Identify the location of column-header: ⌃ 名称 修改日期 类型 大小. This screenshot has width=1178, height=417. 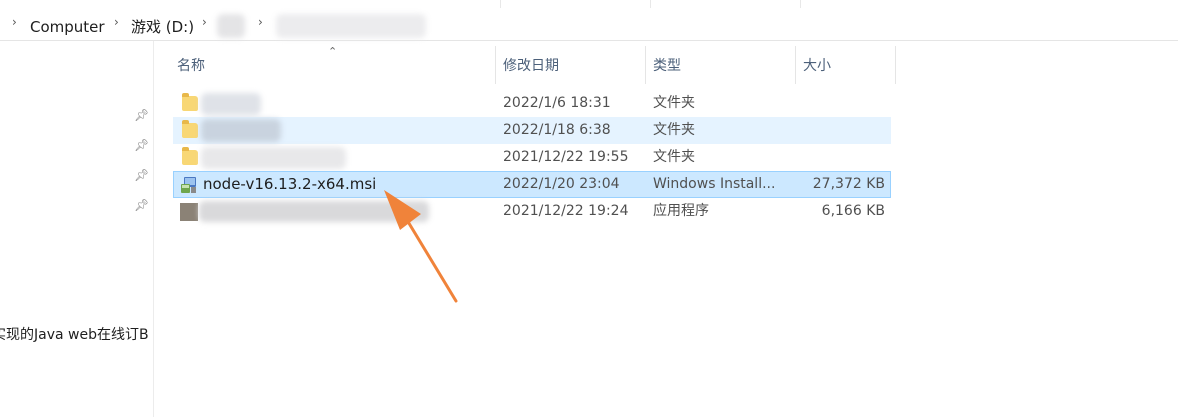
(528, 65).